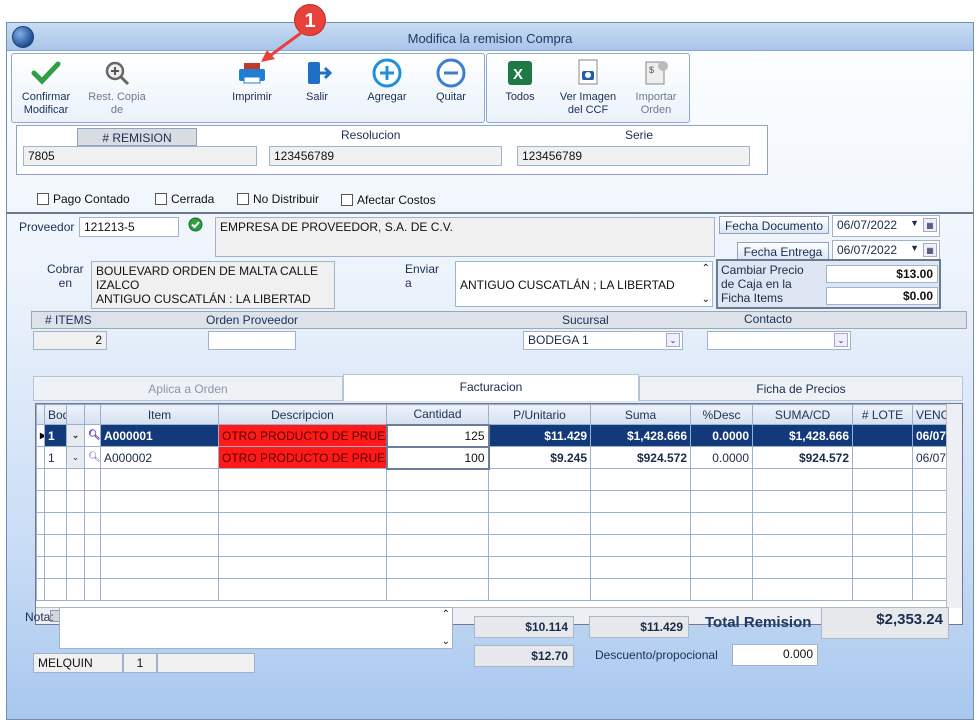 The width and height of the screenshot is (980, 724). I want to click on col-sumacd: SUMA/CD, so click(802, 414).